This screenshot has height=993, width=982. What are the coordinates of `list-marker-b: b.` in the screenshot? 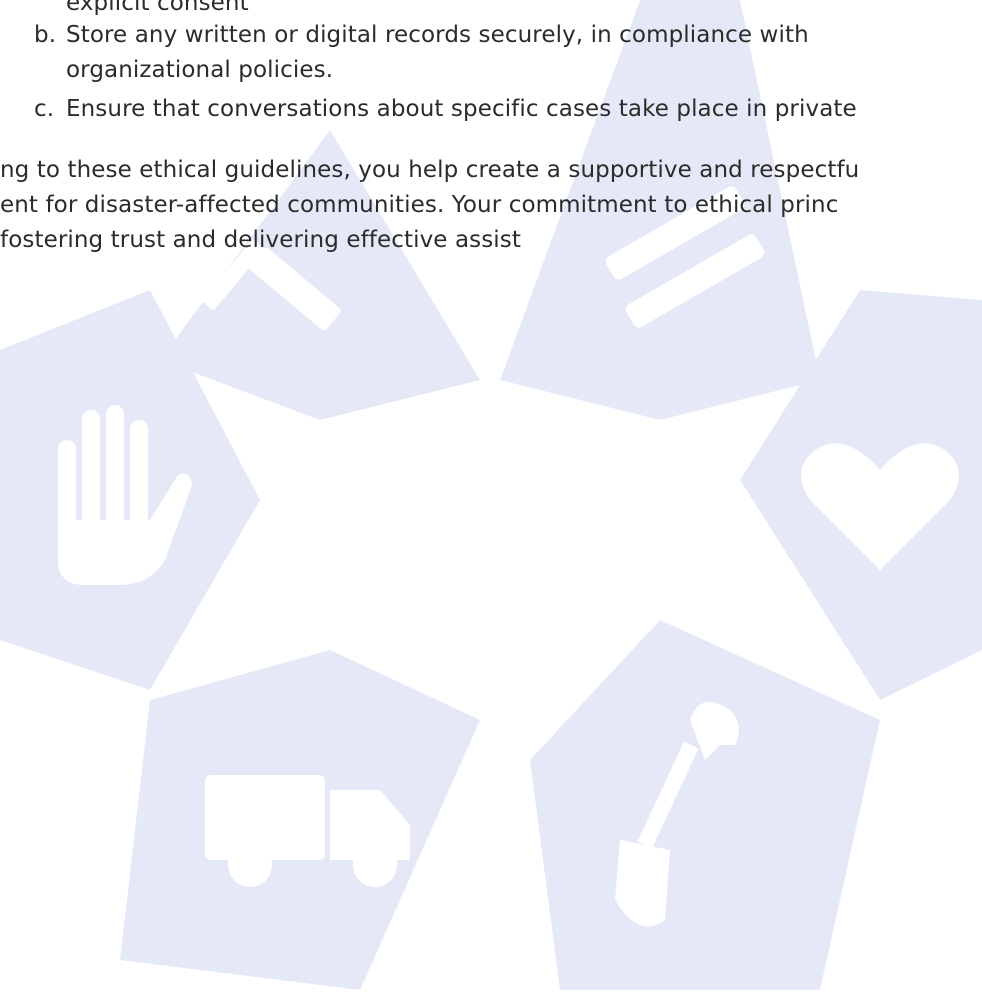 It's located at (45, 35).